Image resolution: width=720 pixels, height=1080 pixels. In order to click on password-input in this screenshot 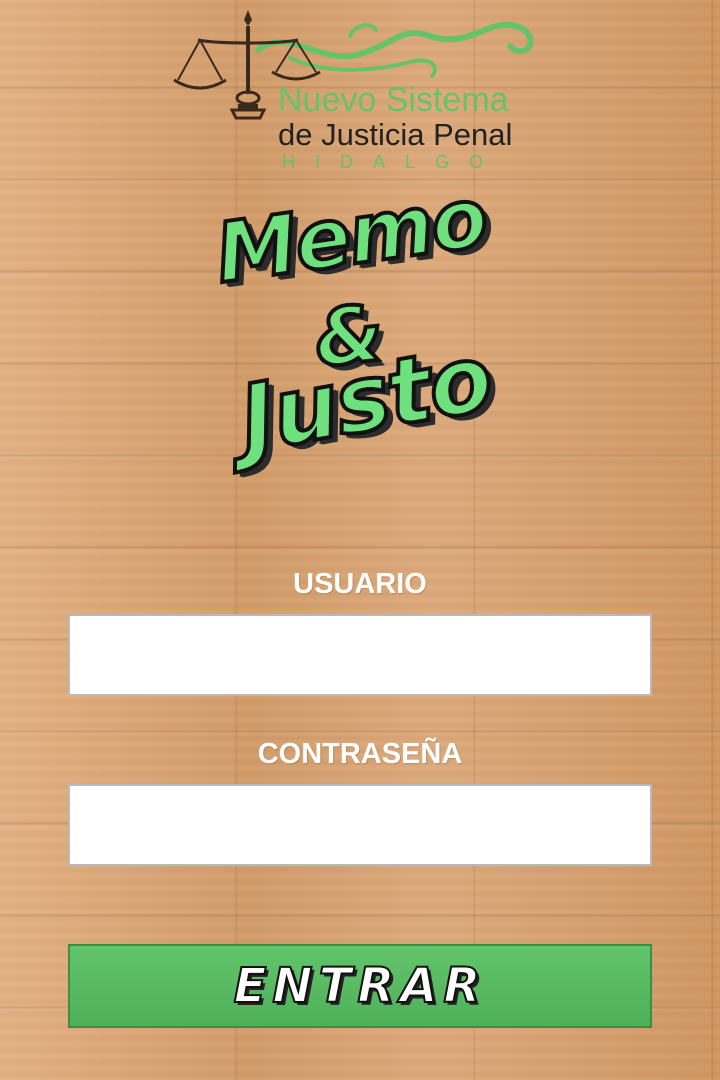, I will do `click(360, 825)`.